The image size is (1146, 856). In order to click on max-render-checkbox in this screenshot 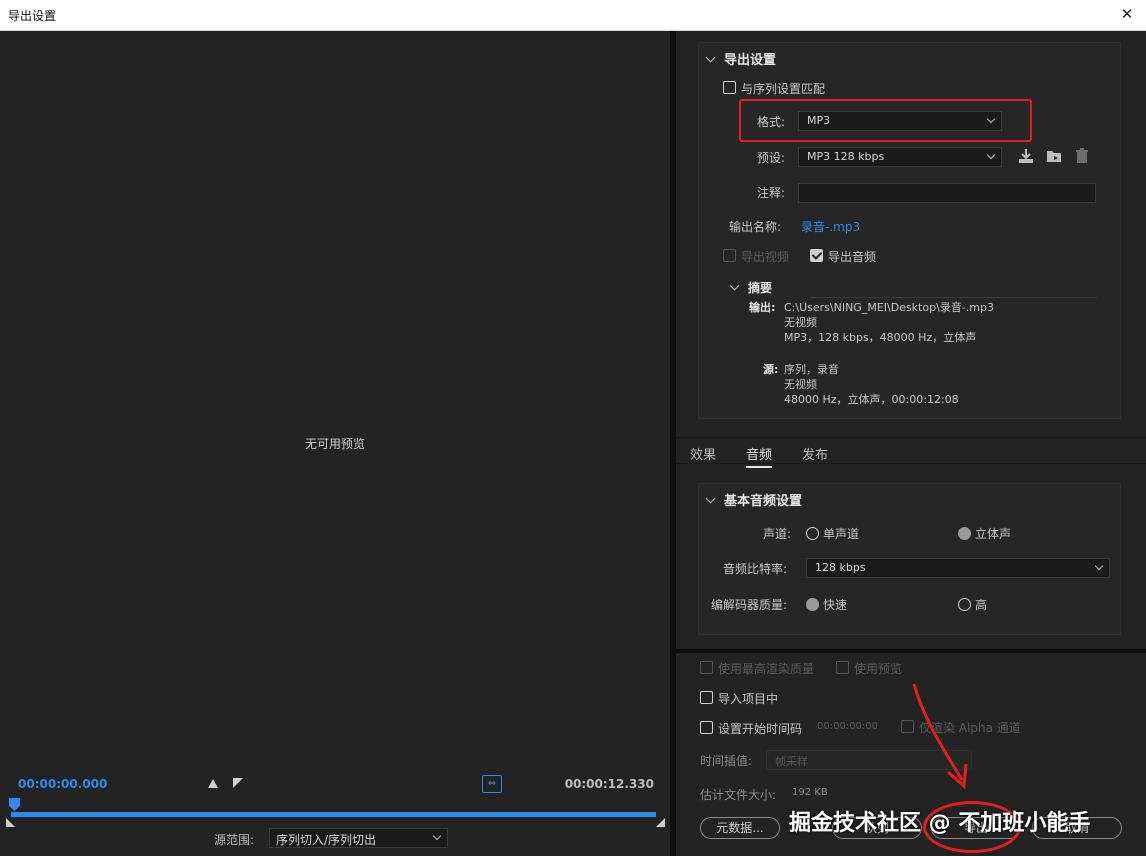, I will do `click(706, 667)`.